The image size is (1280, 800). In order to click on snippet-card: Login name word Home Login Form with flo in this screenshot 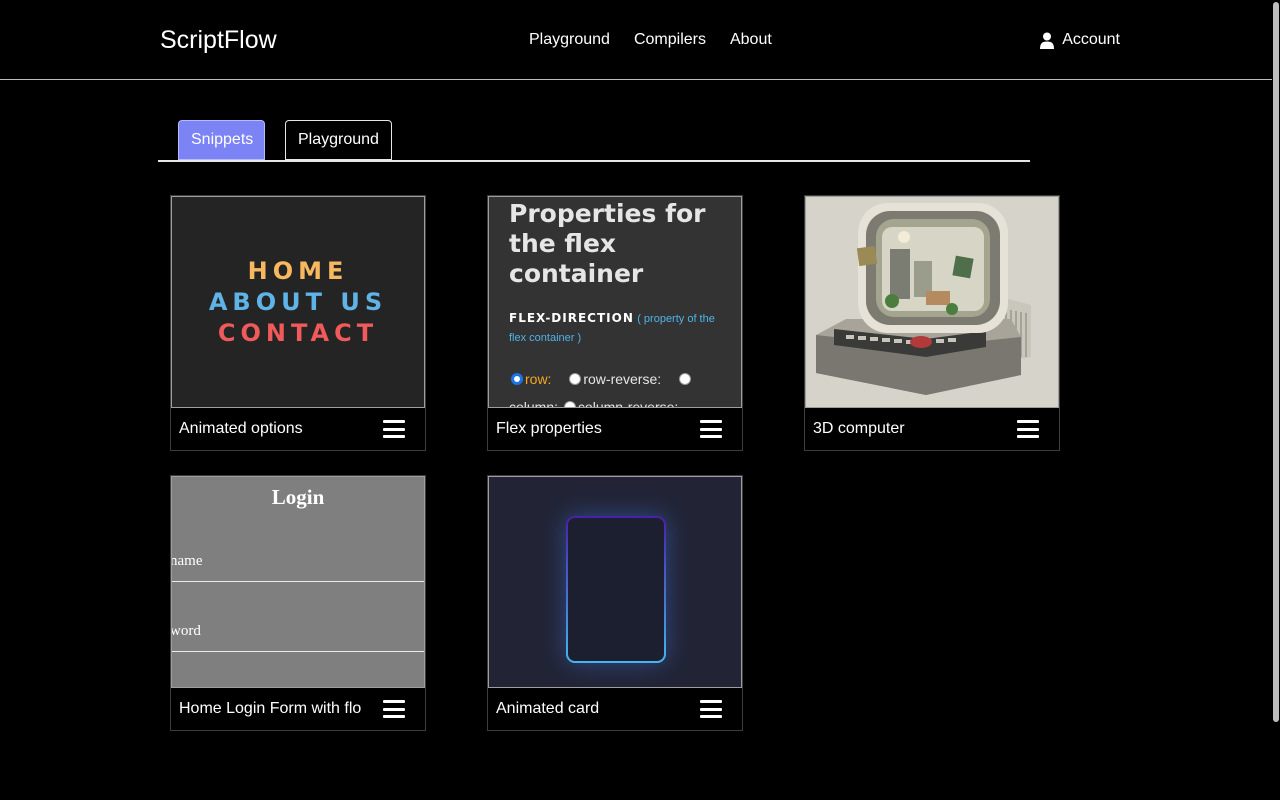, I will do `click(298, 603)`.